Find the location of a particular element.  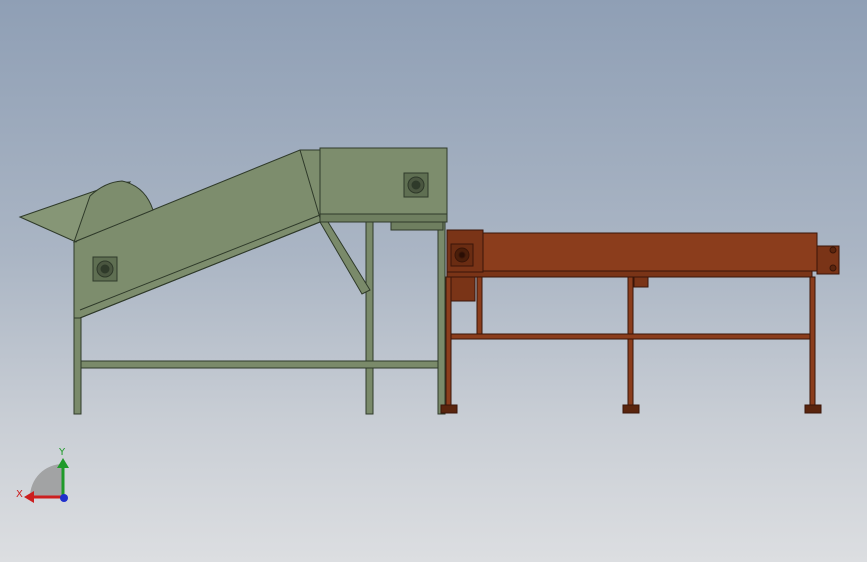

brown-crossbar is located at coordinates (630, 336).